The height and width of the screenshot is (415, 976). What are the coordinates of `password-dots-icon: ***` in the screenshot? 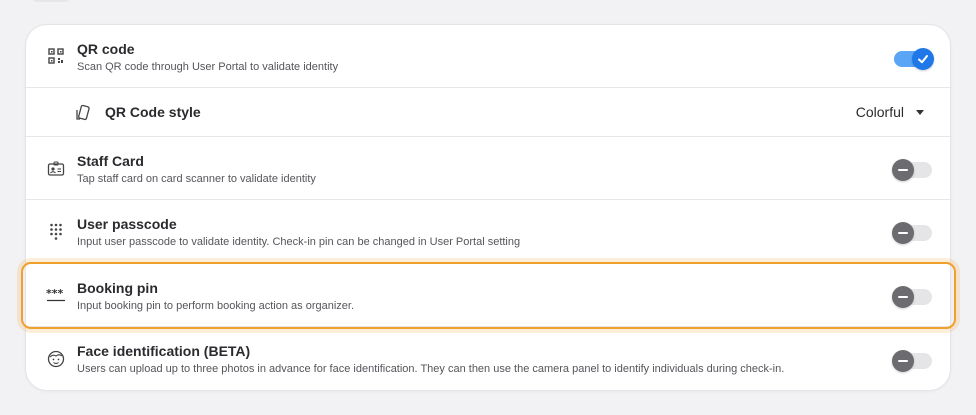 It's located at (56, 295).